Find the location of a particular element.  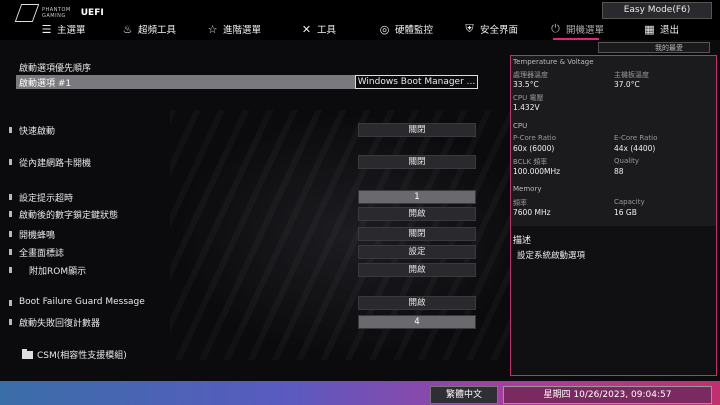

mb-temp-label: 主機板溫度 is located at coordinates (631, 75).